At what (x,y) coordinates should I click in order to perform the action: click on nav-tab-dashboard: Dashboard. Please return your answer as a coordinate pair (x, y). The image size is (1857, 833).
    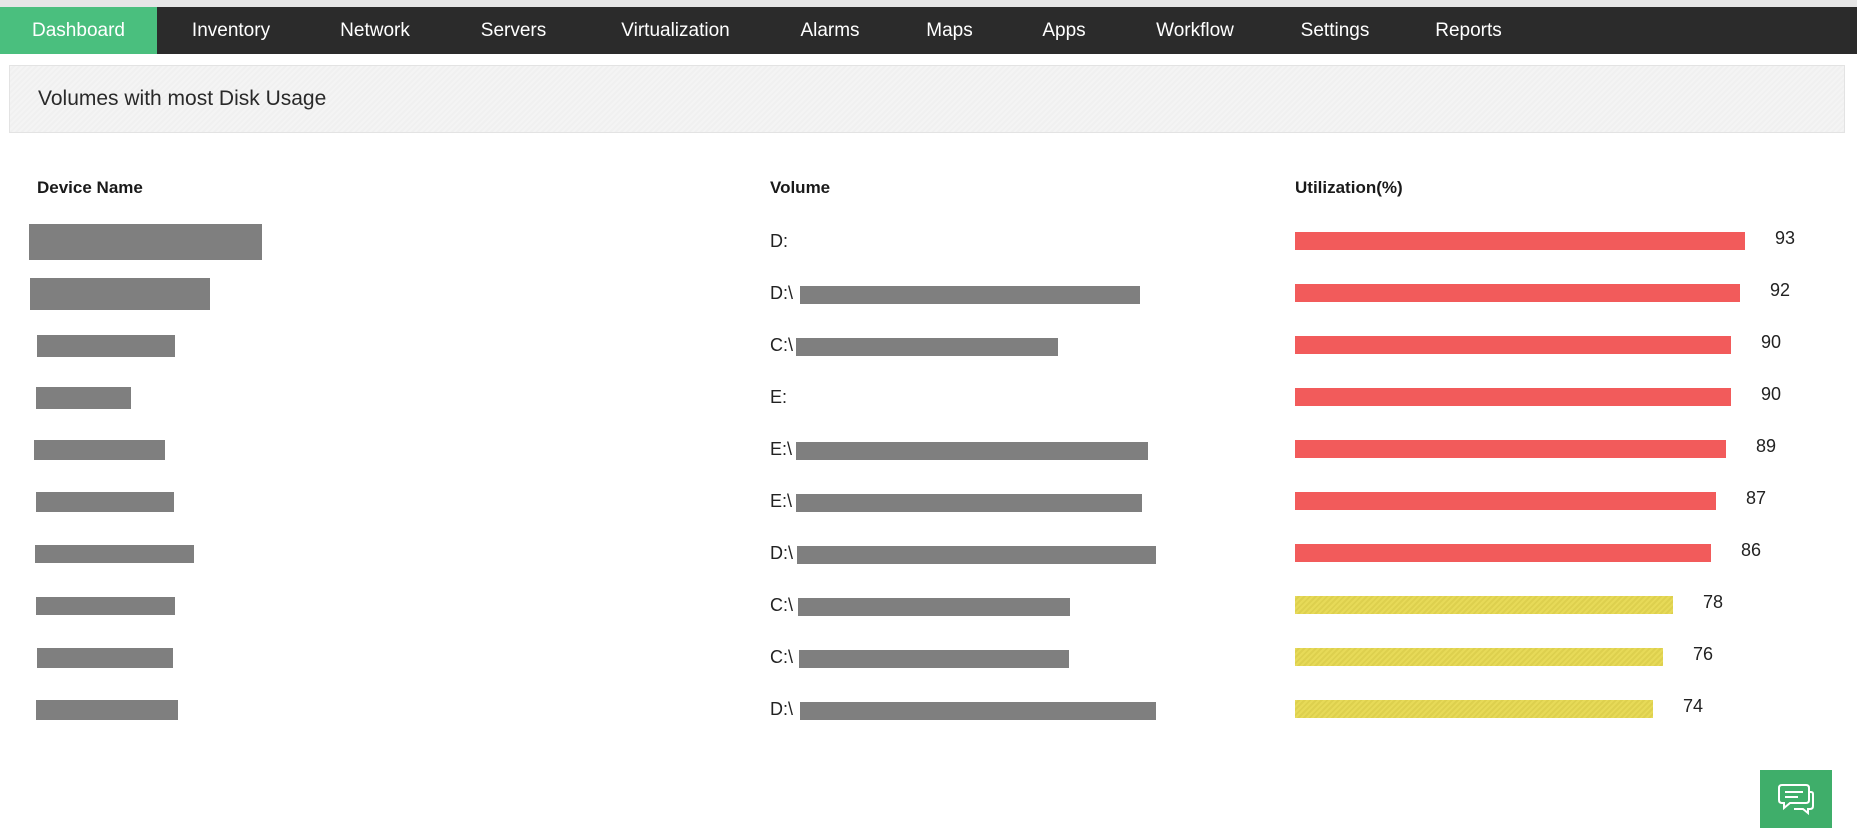
    Looking at the image, I should click on (78, 30).